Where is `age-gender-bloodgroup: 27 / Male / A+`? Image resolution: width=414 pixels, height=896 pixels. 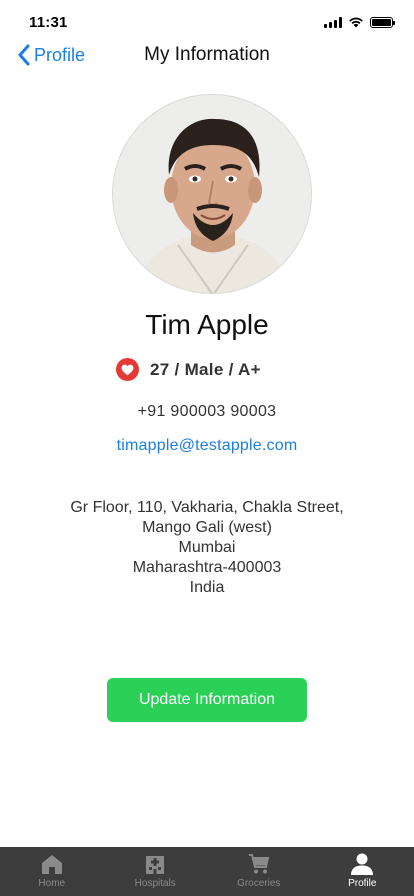 age-gender-bloodgroup: 27 / Male / A+ is located at coordinates (205, 369).